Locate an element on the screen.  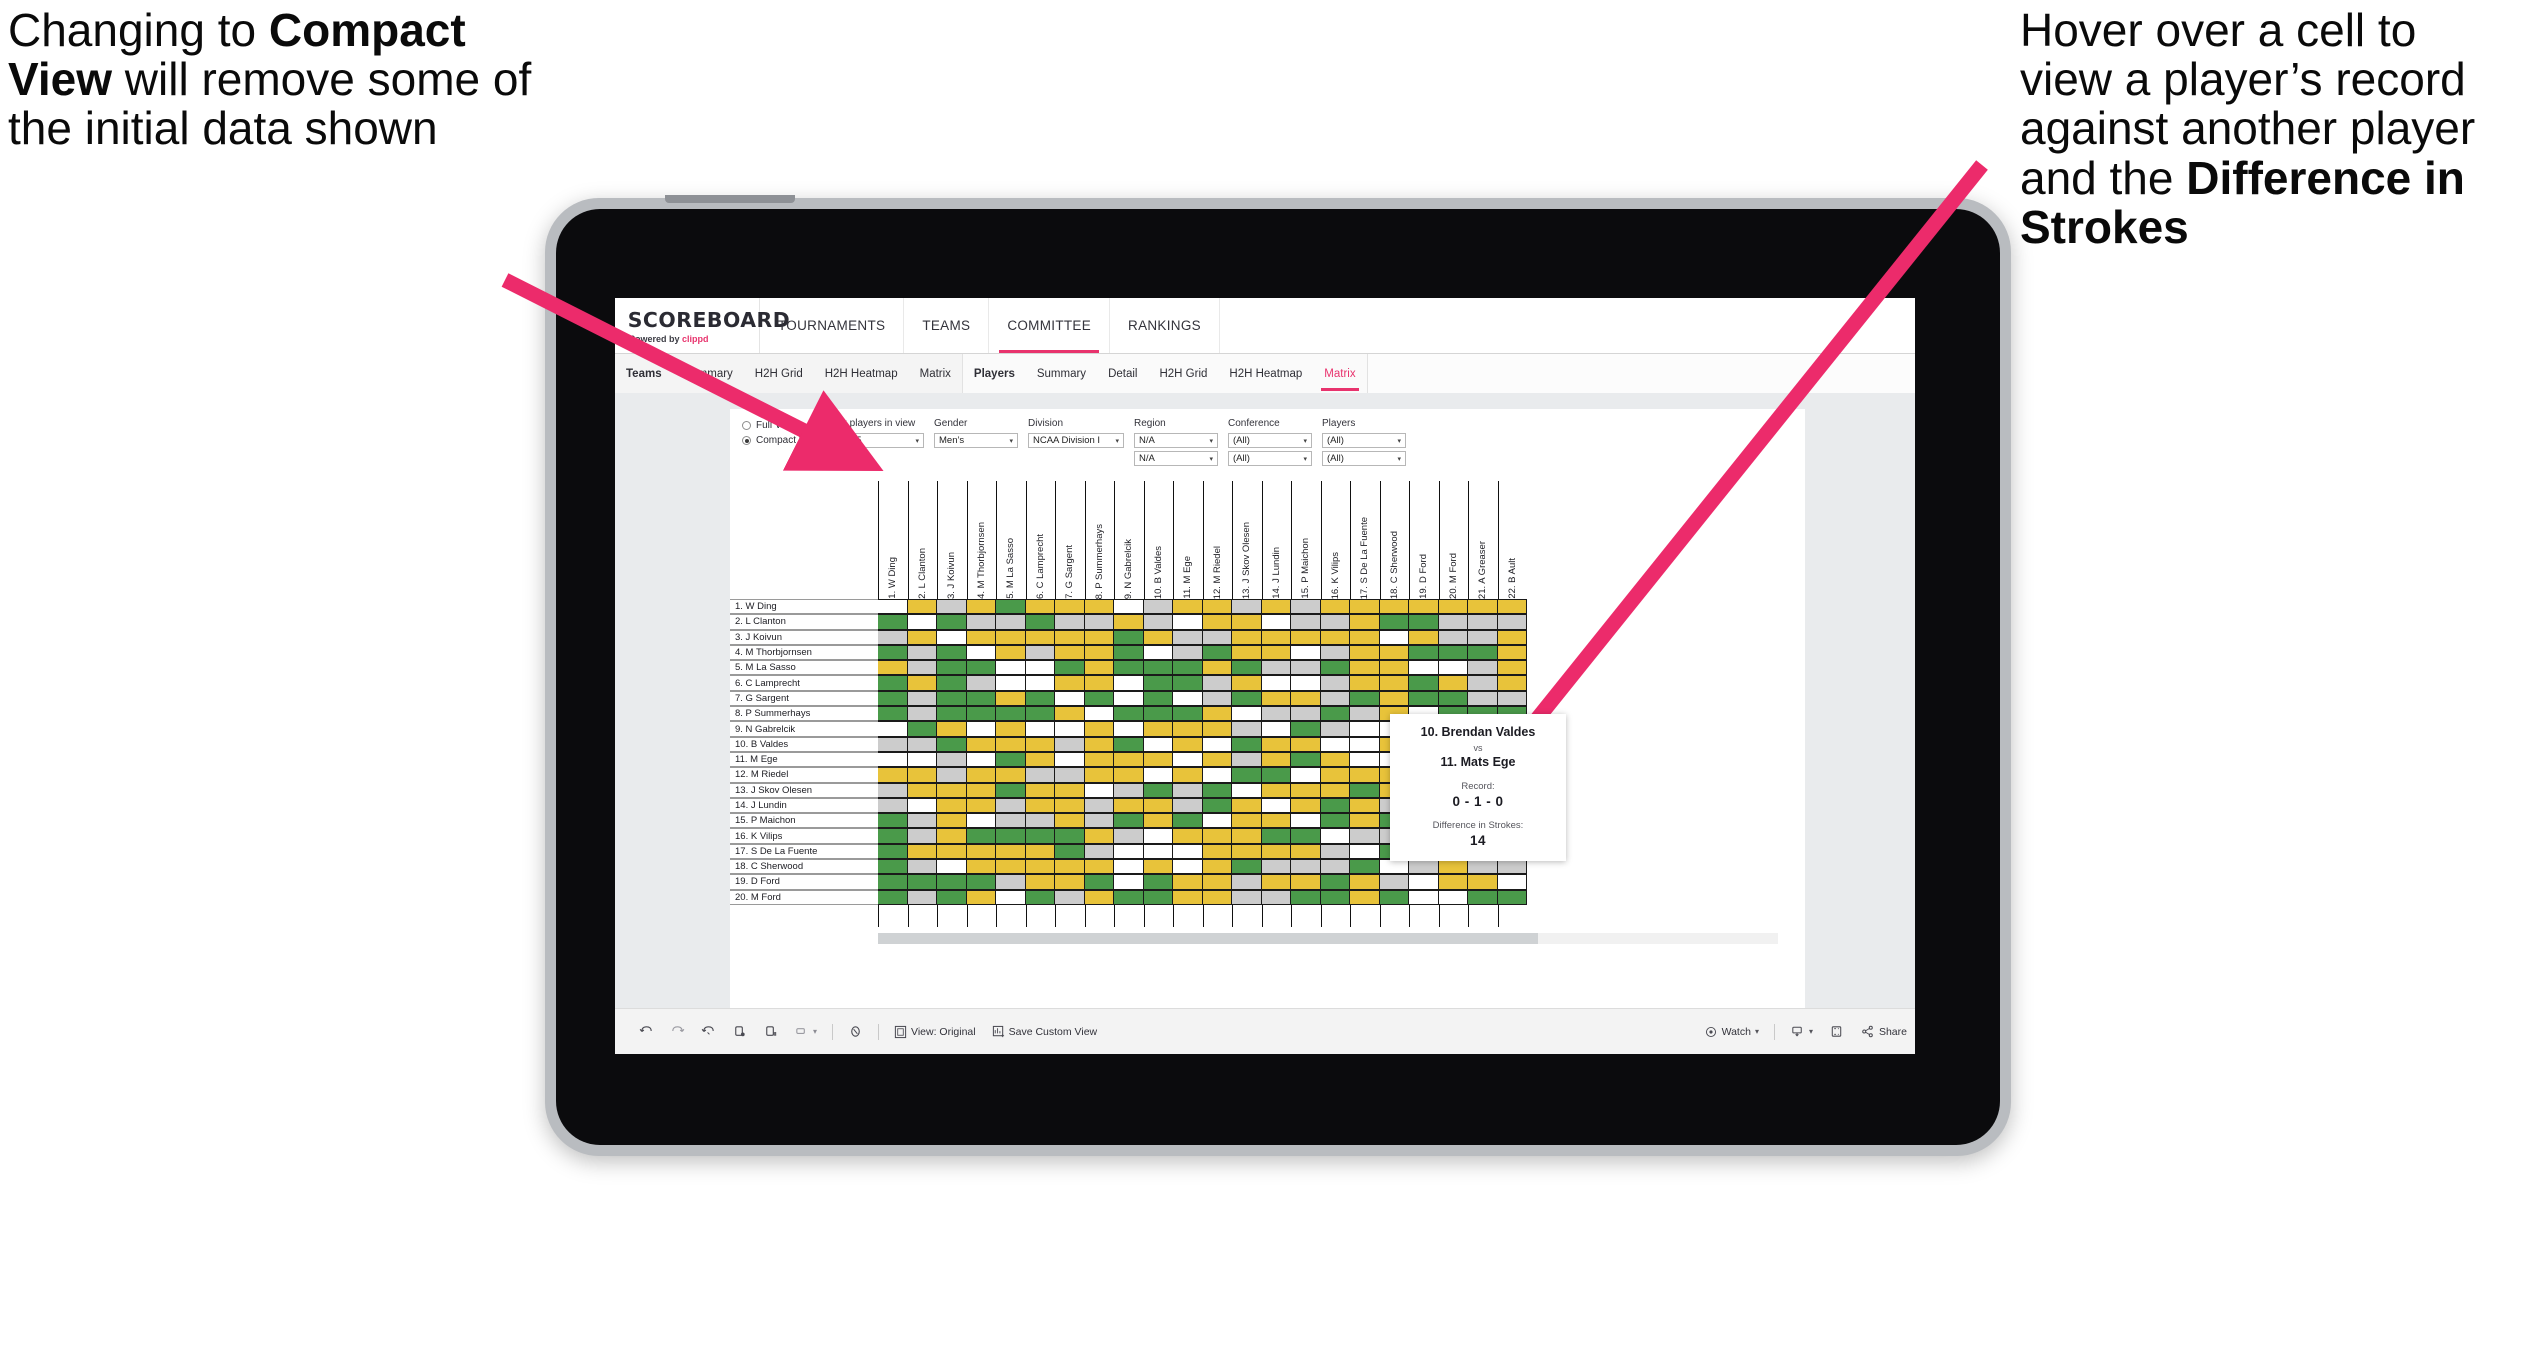
matrix-col-header: 22. B Ault is located at coordinates (1512, 540).